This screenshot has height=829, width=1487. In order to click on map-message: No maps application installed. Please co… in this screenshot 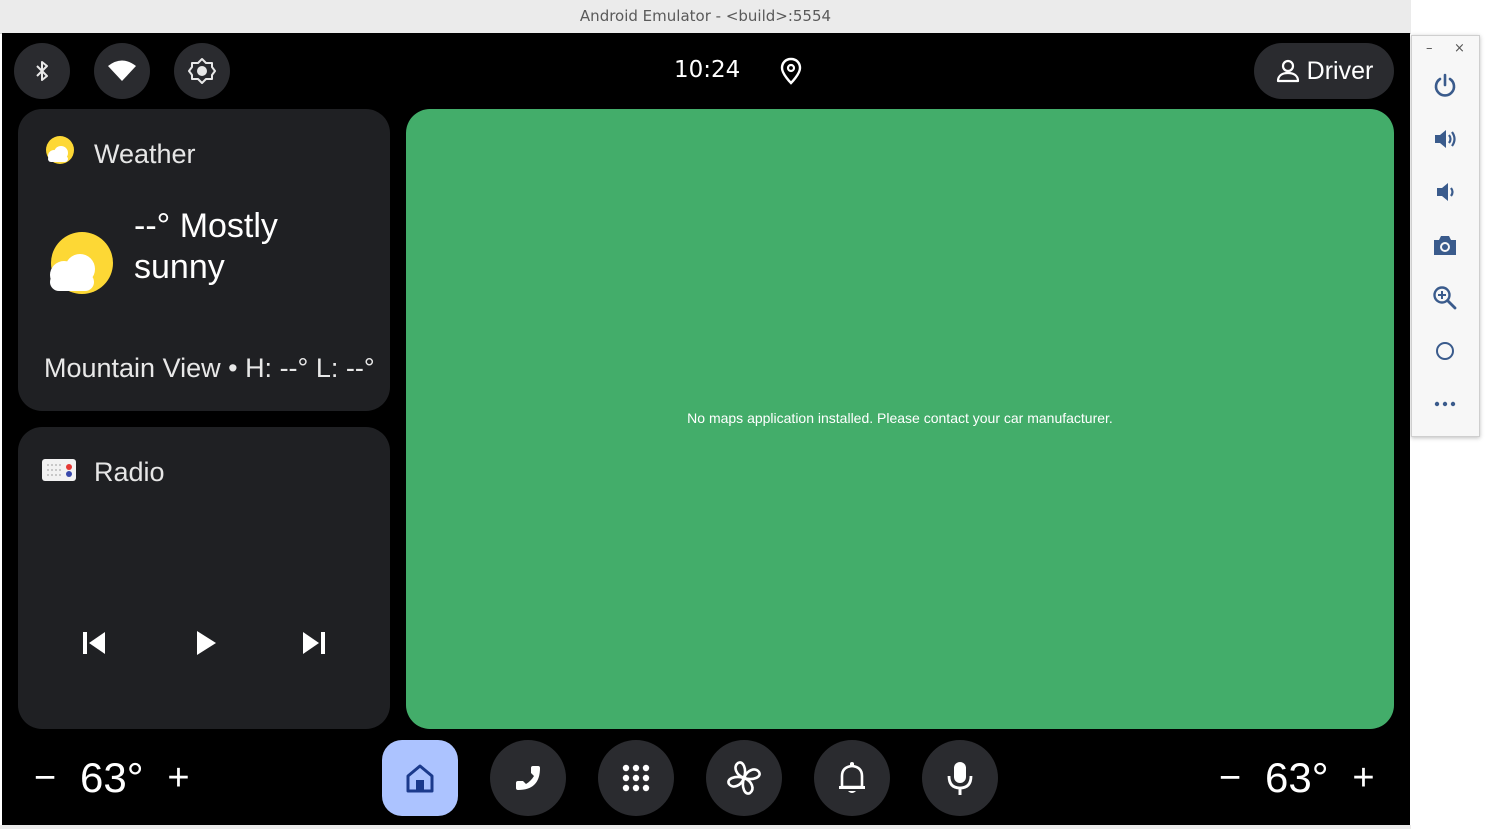, I will do `click(900, 418)`.